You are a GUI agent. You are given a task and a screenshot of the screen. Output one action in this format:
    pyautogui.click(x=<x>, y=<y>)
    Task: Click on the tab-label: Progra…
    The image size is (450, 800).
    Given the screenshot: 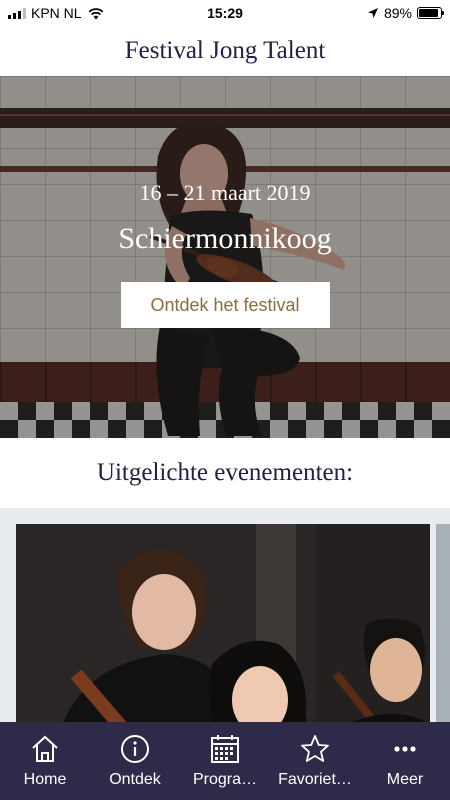 What is the action you would take?
    pyautogui.click(x=225, y=779)
    